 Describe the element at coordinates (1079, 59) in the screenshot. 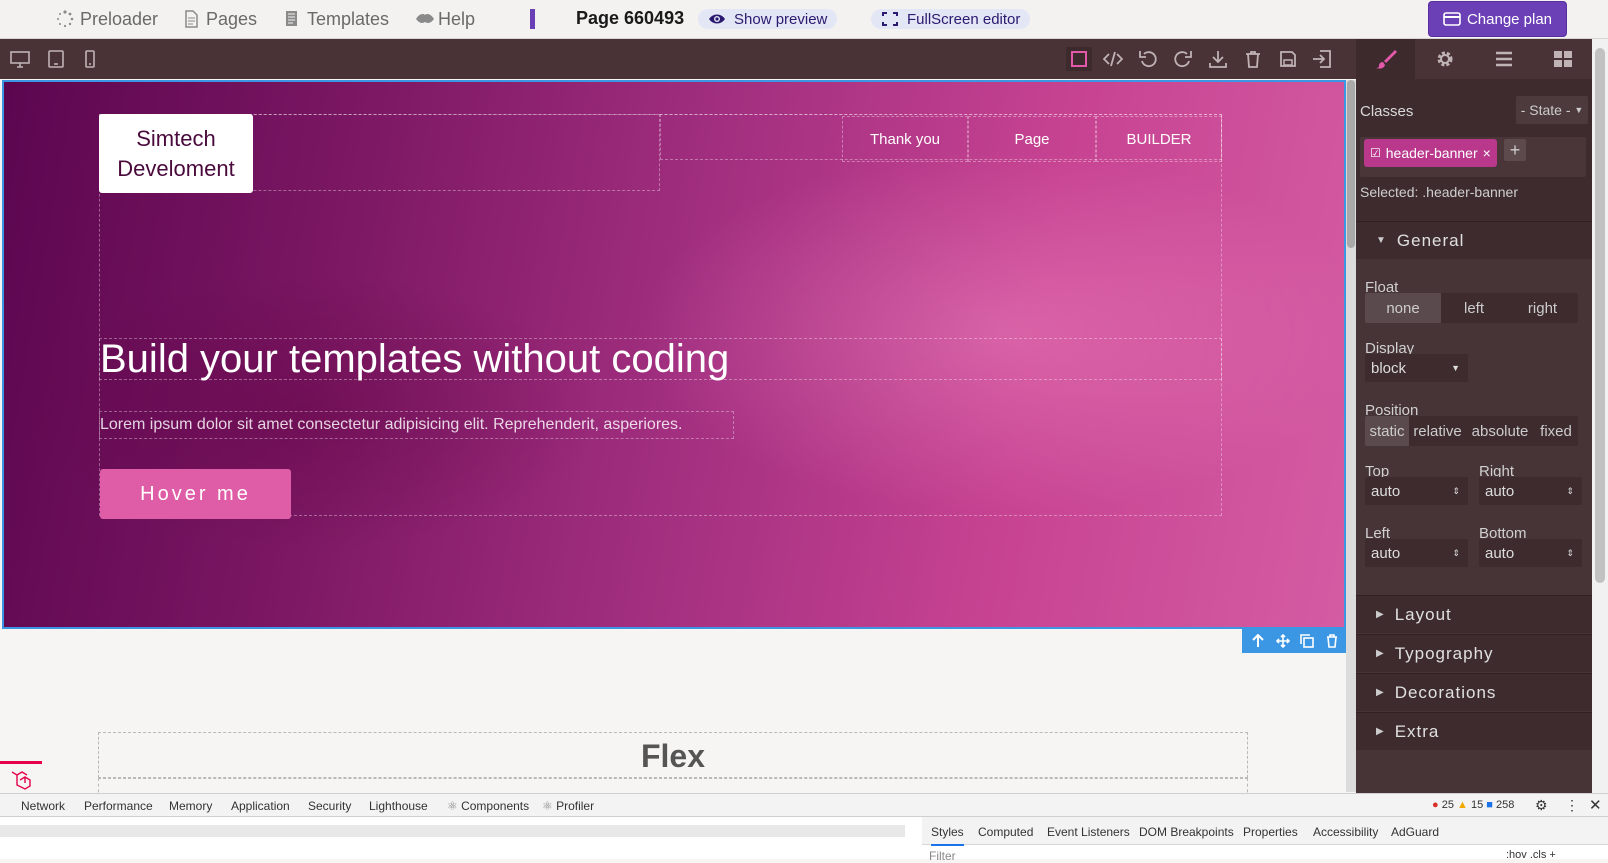

I see `sw-visibility-button` at that location.